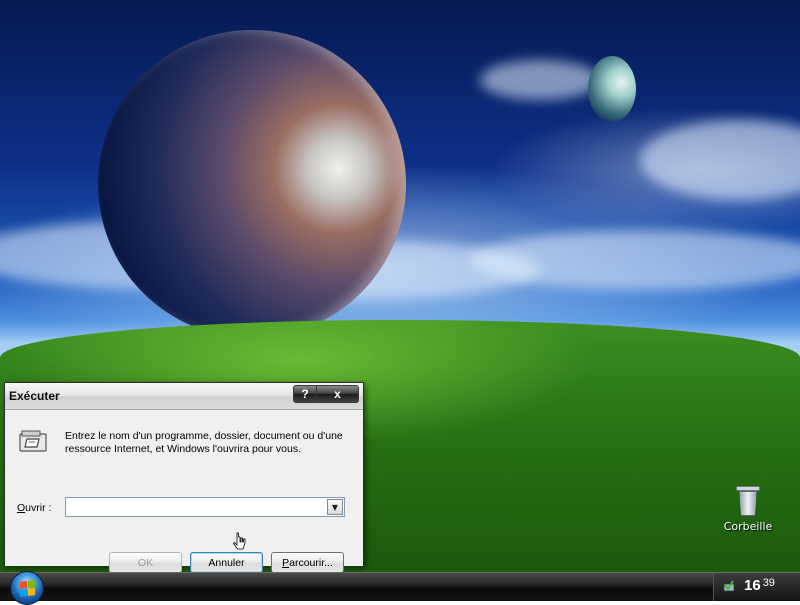  Describe the element at coordinates (27, 588) in the screenshot. I see `windows-logo-icon` at that location.